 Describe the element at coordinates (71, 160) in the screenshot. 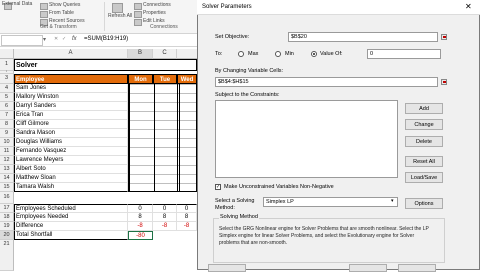

I see `employee-cell: Lawrence Meyers` at that location.